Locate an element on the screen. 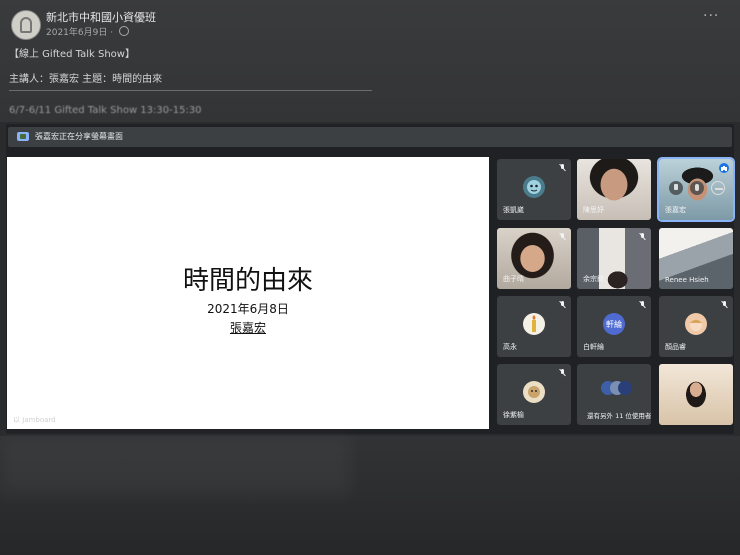 This screenshot has width=740, height=555. participant-tile: 顏品睿 is located at coordinates (696, 326).